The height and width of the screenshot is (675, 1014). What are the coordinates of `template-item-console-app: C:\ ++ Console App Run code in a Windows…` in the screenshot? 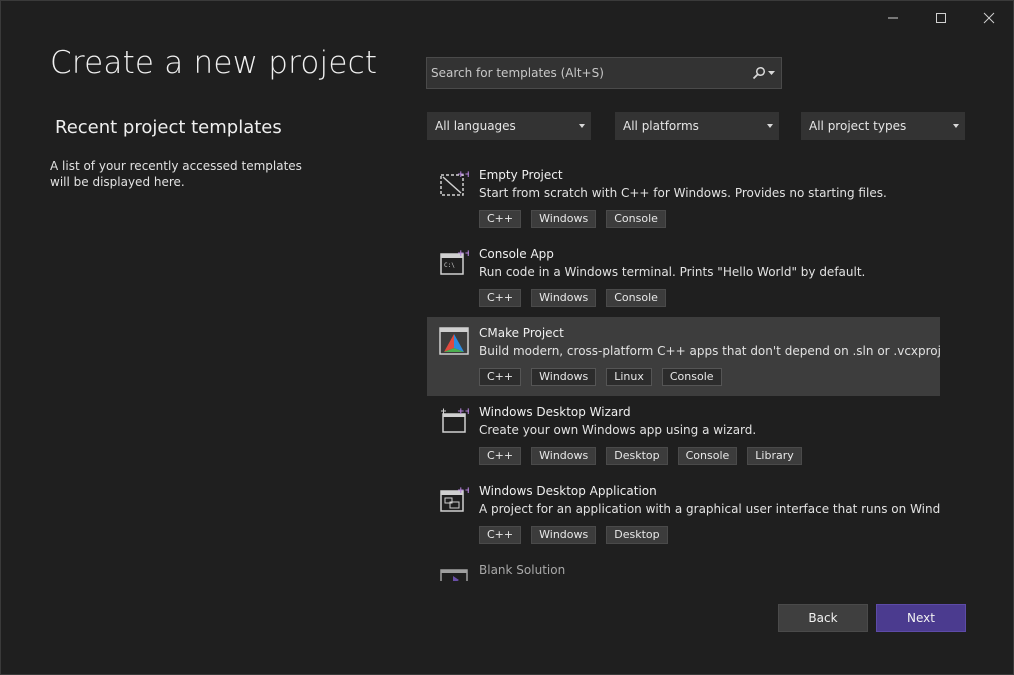 It's located at (683, 277).